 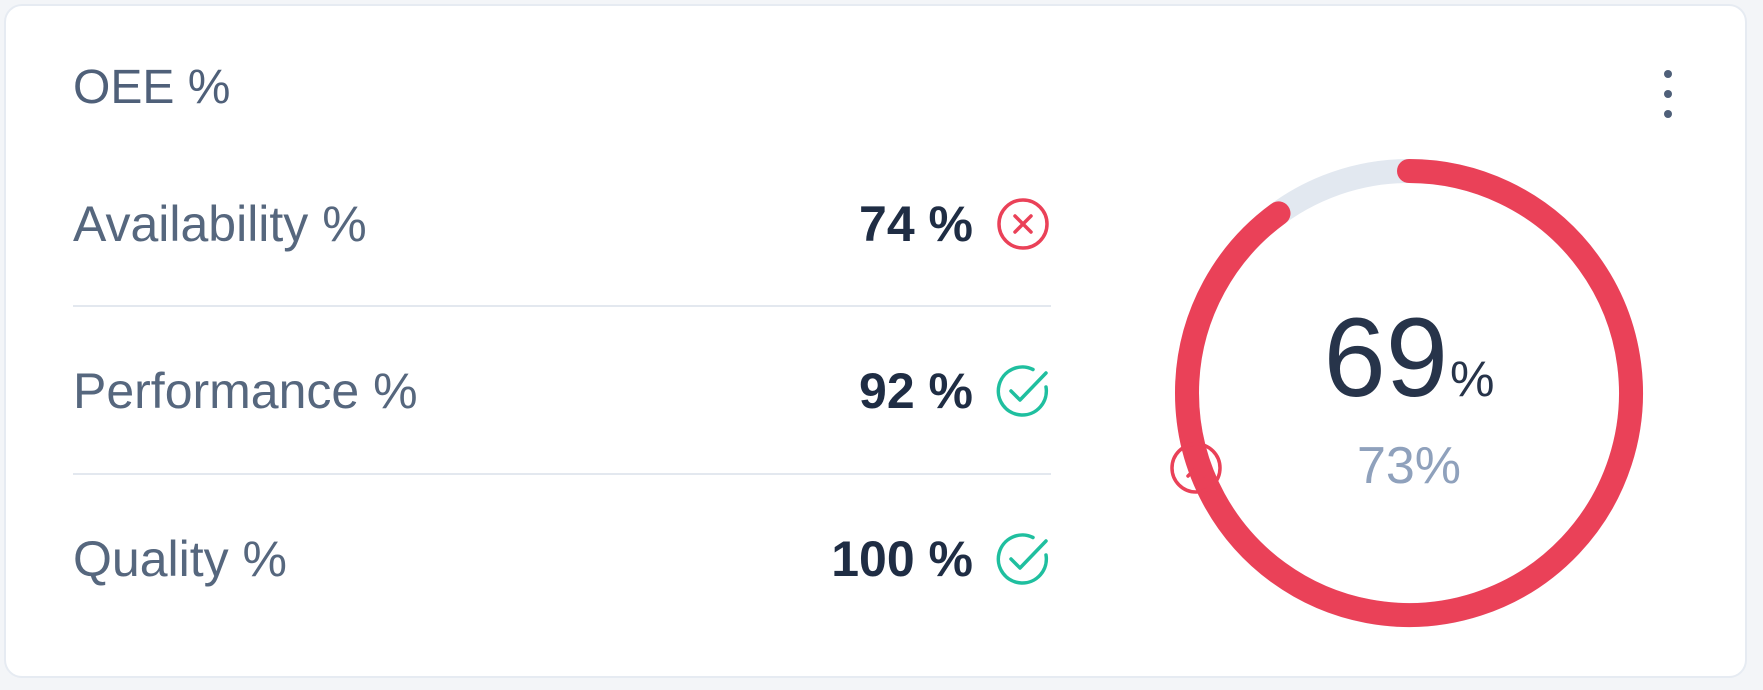 What do you see at coordinates (562, 223) in the screenshot?
I see `metric-row-availability: Availability % 74 %` at bounding box center [562, 223].